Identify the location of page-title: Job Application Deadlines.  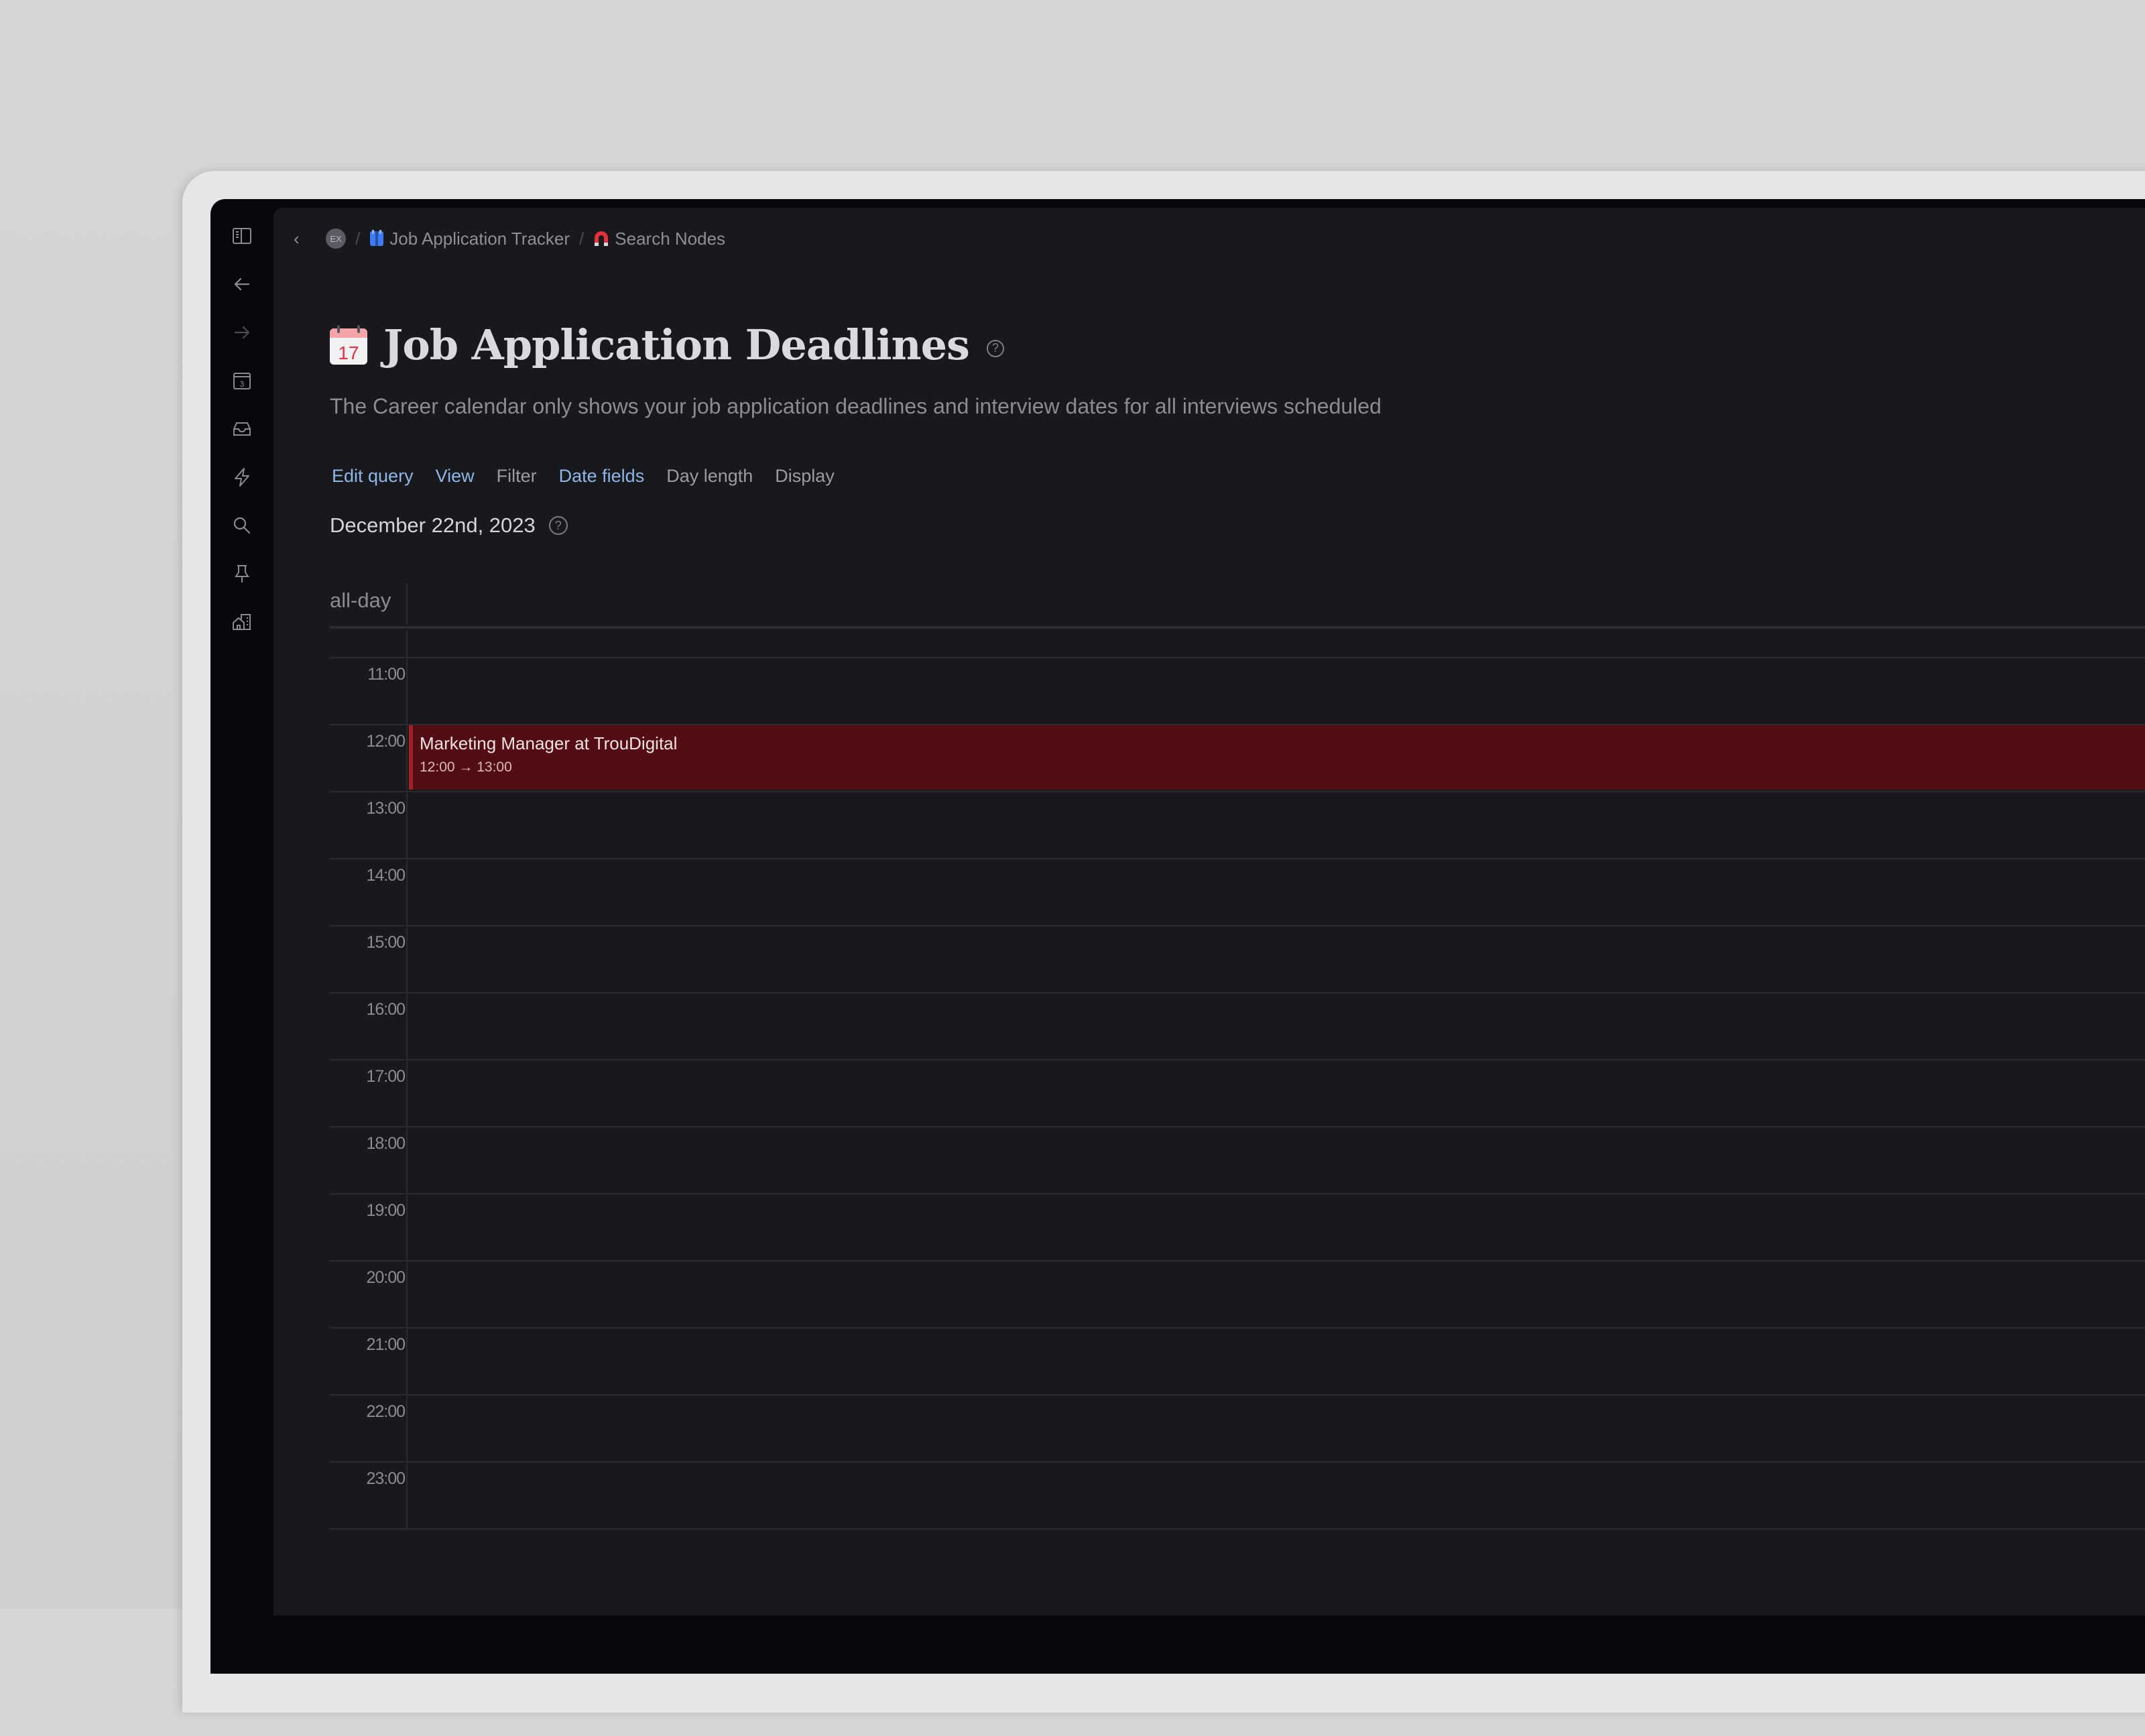
(676, 345).